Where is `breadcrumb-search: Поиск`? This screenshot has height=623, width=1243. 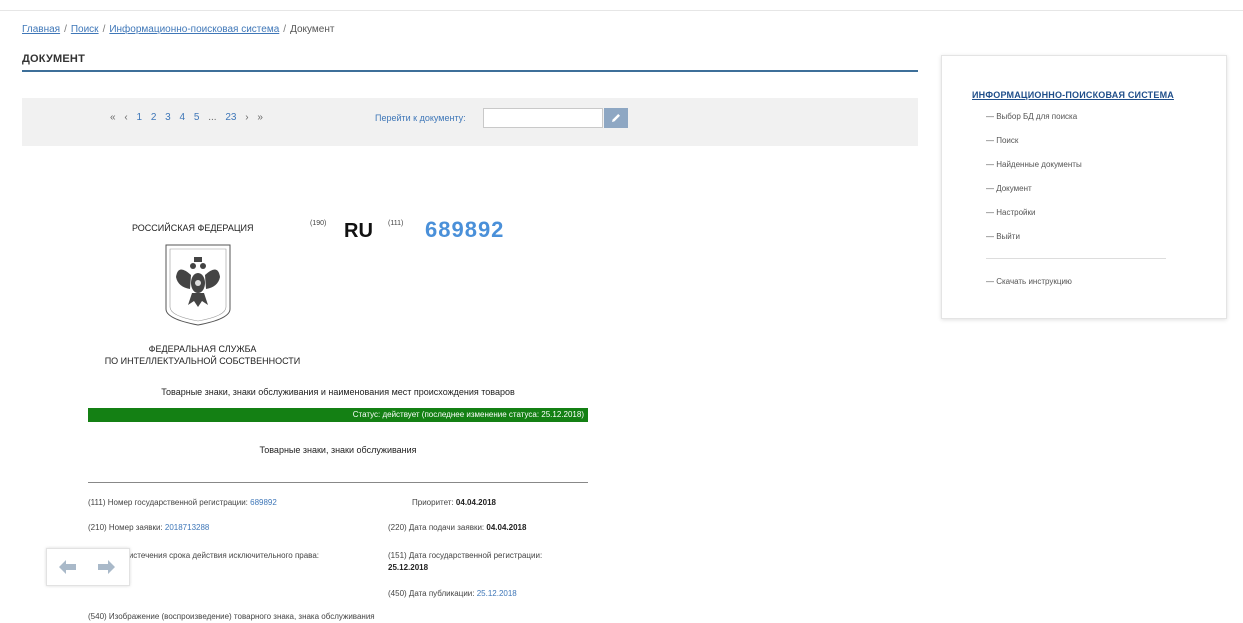
breadcrumb-search: Поиск is located at coordinates (85, 29).